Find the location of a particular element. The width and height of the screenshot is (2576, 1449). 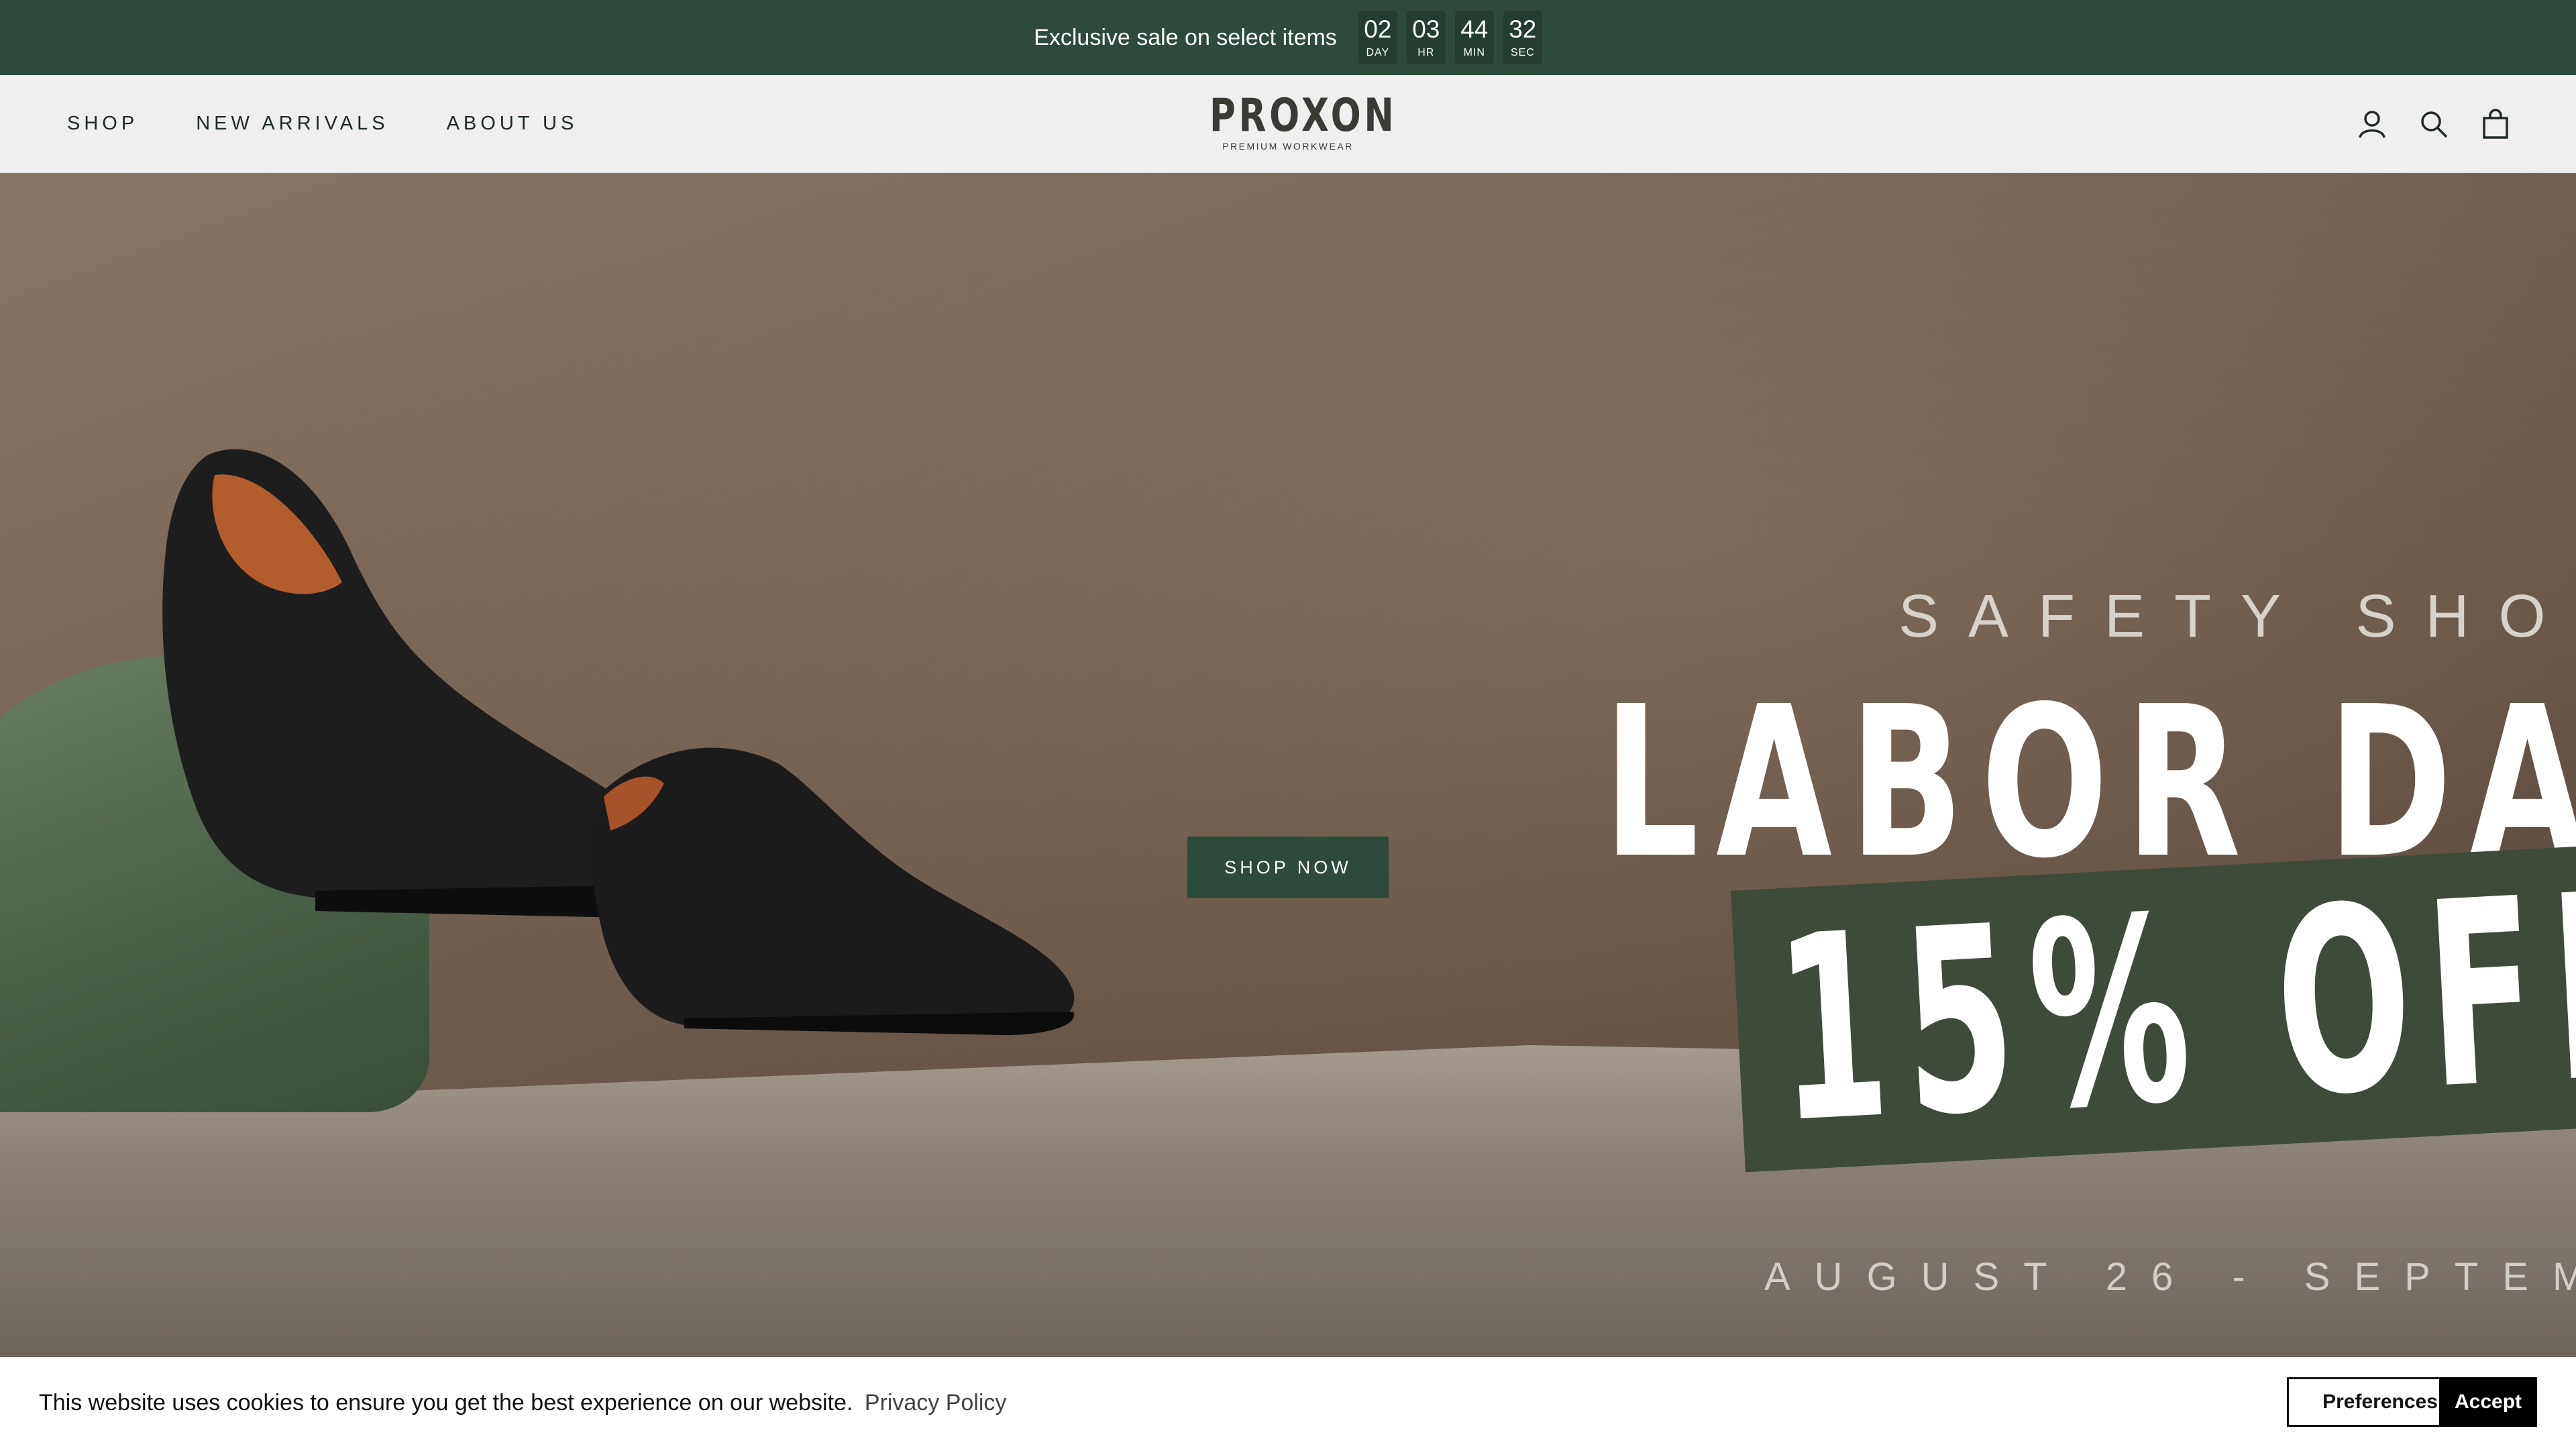

search-icon is located at coordinates (2434, 124).